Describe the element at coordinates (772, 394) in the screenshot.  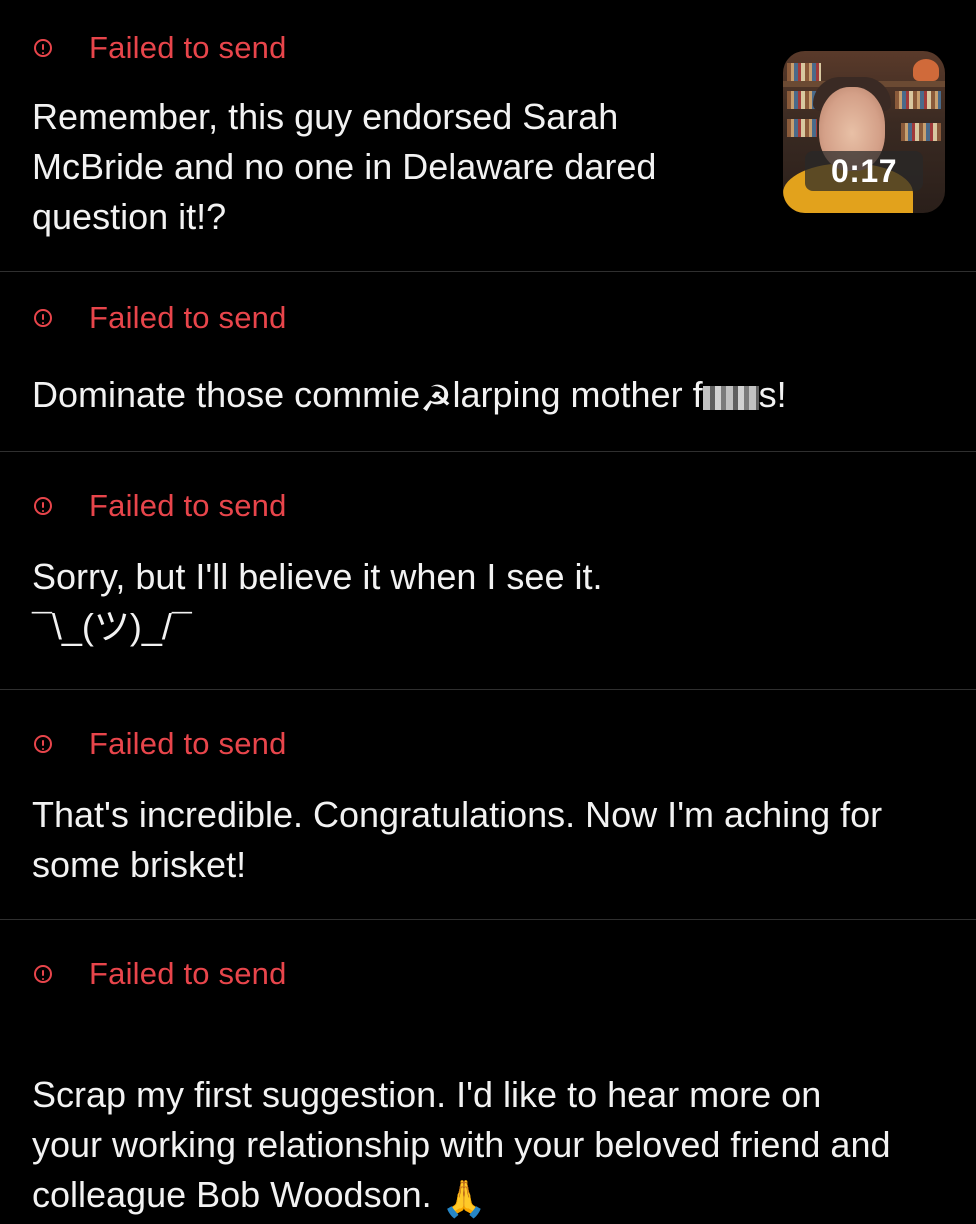
I see `message-text-part: s!` at that location.